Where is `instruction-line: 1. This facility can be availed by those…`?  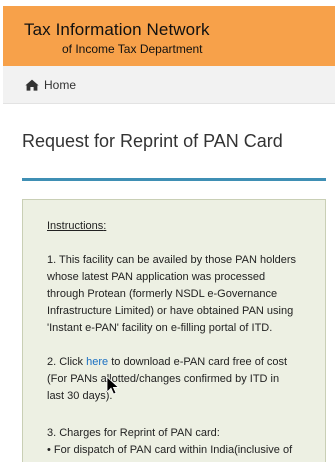 instruction-line: 1. This facility can be availed by those… is located at coordinates (172, 260).